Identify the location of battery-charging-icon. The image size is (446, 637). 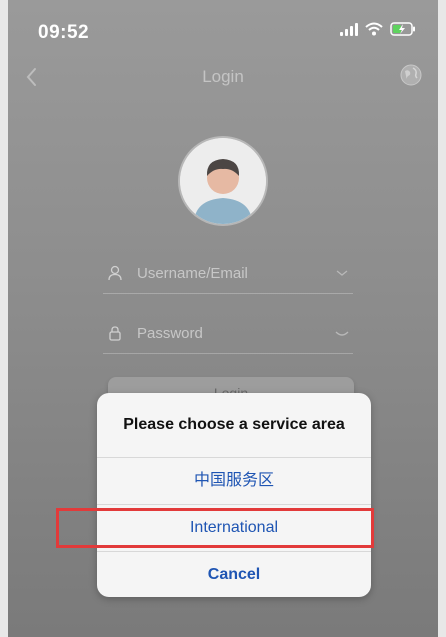
(403, 29).